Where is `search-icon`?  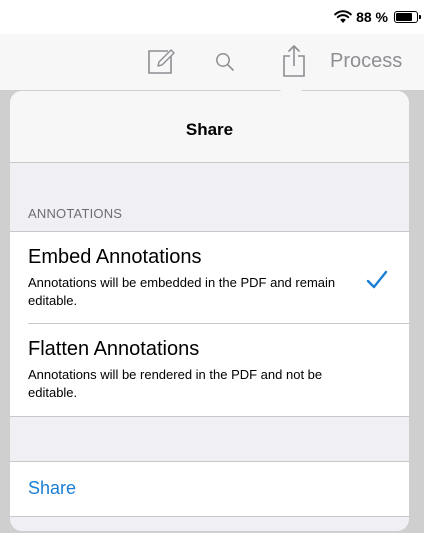
search-icon is located at coordinates (225, 62).